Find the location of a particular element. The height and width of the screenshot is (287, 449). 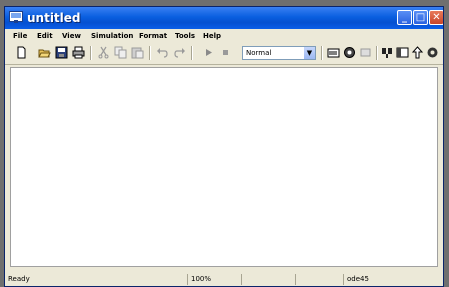

toolbar: Normal ▼ is located at coordinates (224, 54).